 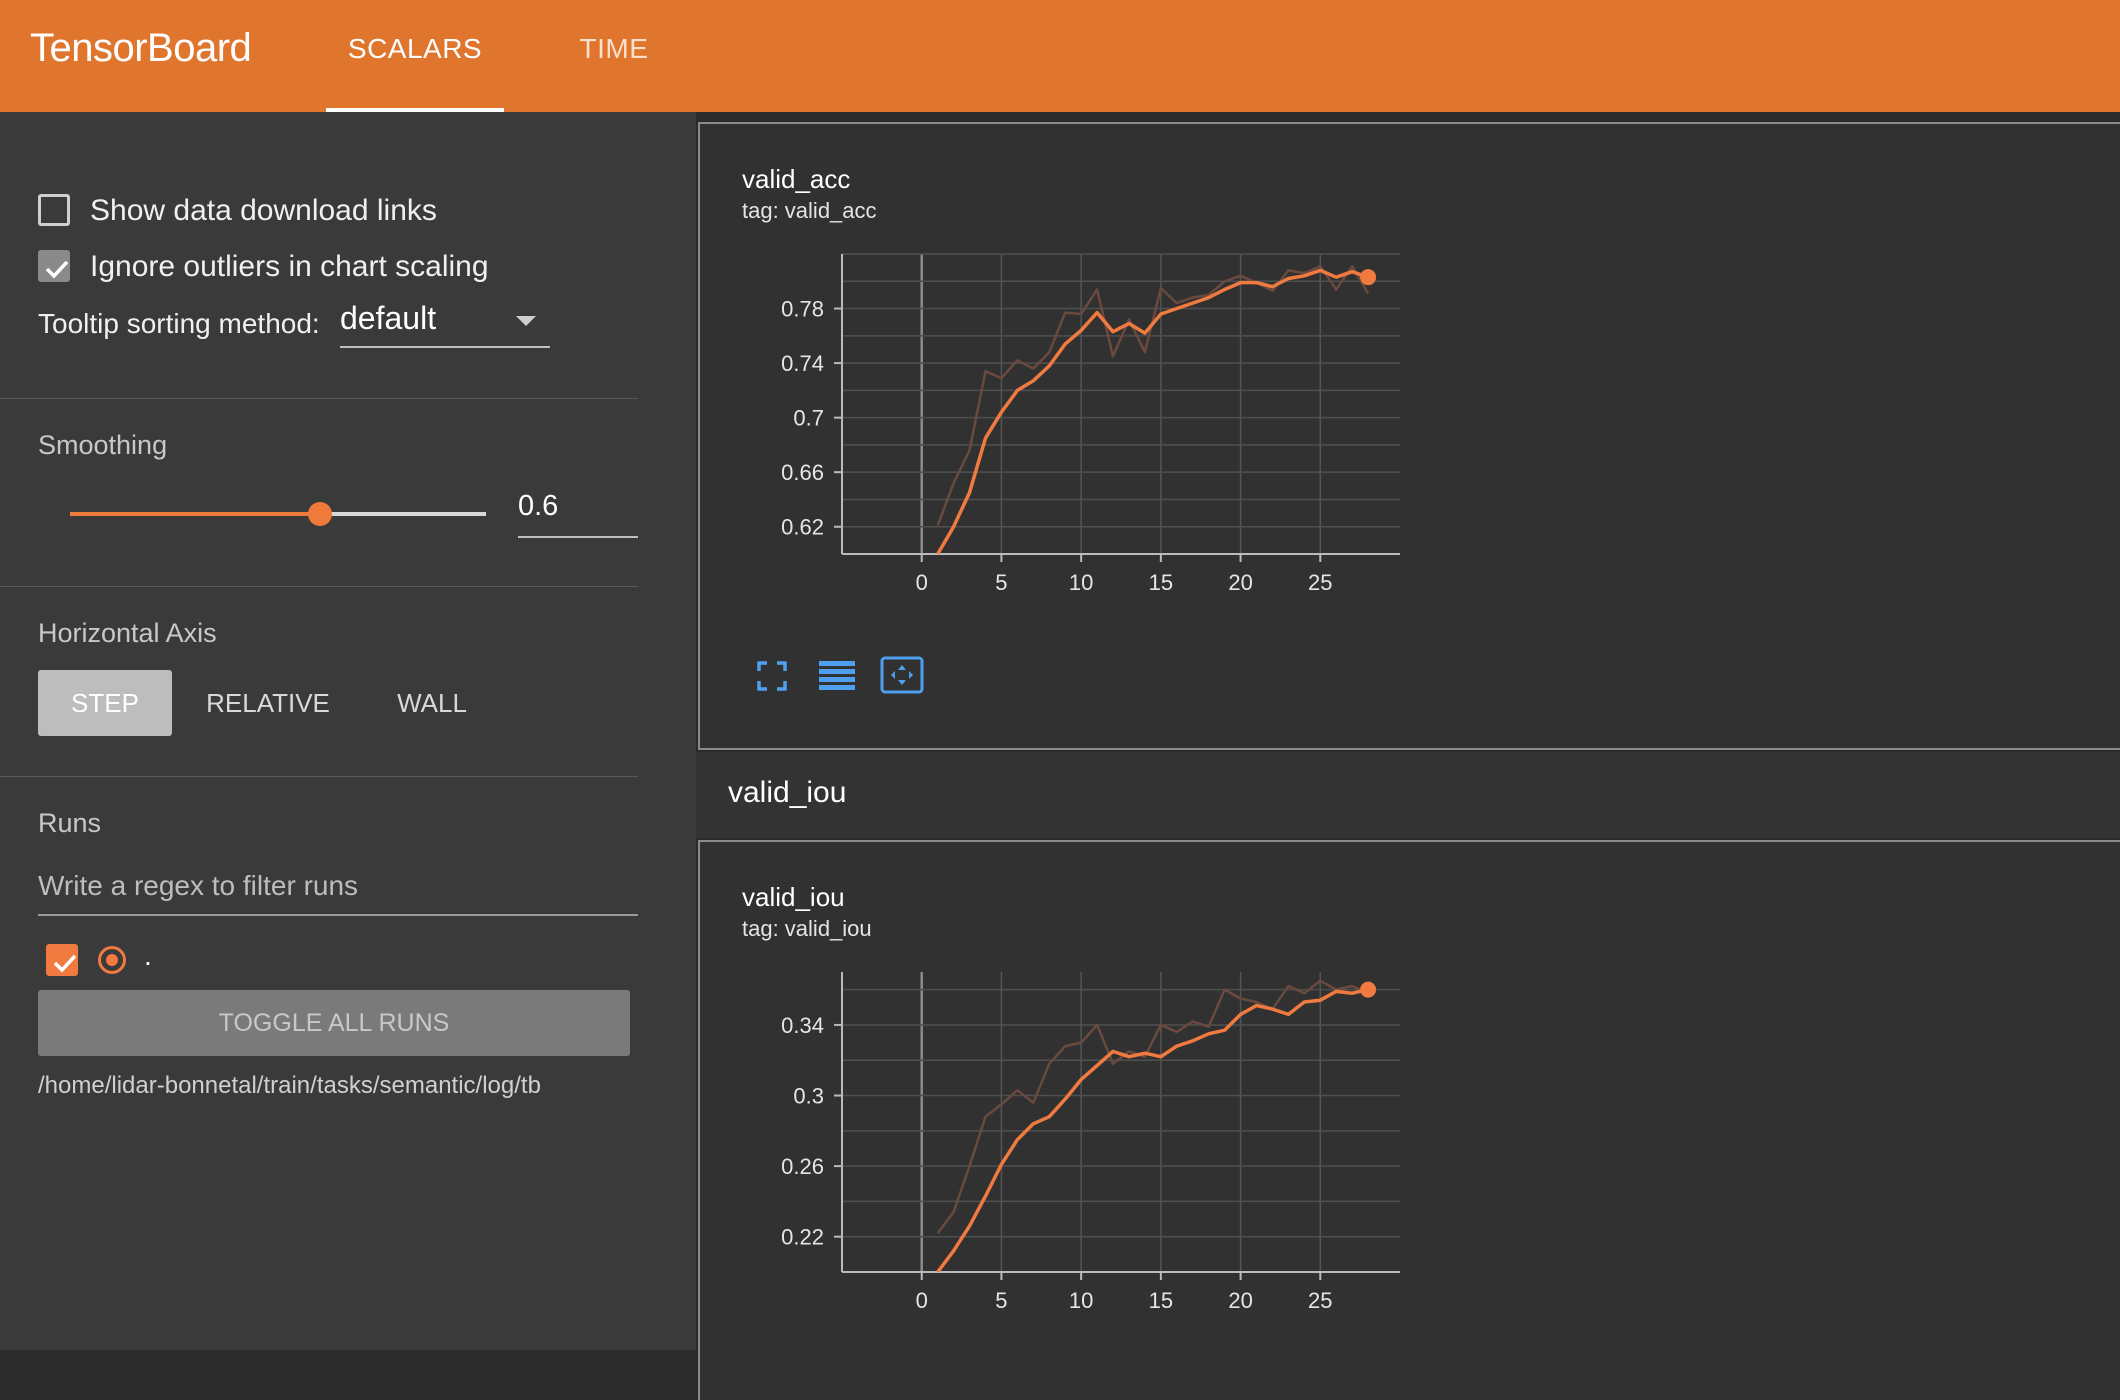 I want to click on run-checkbox, so click(x=62, y=960).